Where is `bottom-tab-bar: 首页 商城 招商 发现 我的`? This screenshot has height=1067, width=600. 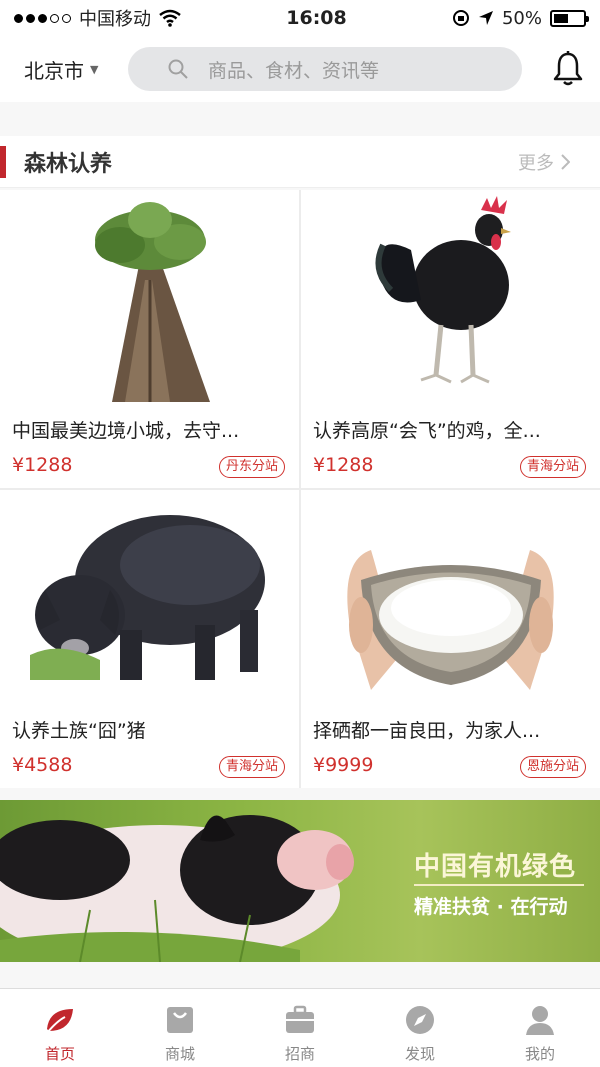 bottom-tab-bar: 首页 商城 招商 发现 我的 is located at coordinates (300, 1027).